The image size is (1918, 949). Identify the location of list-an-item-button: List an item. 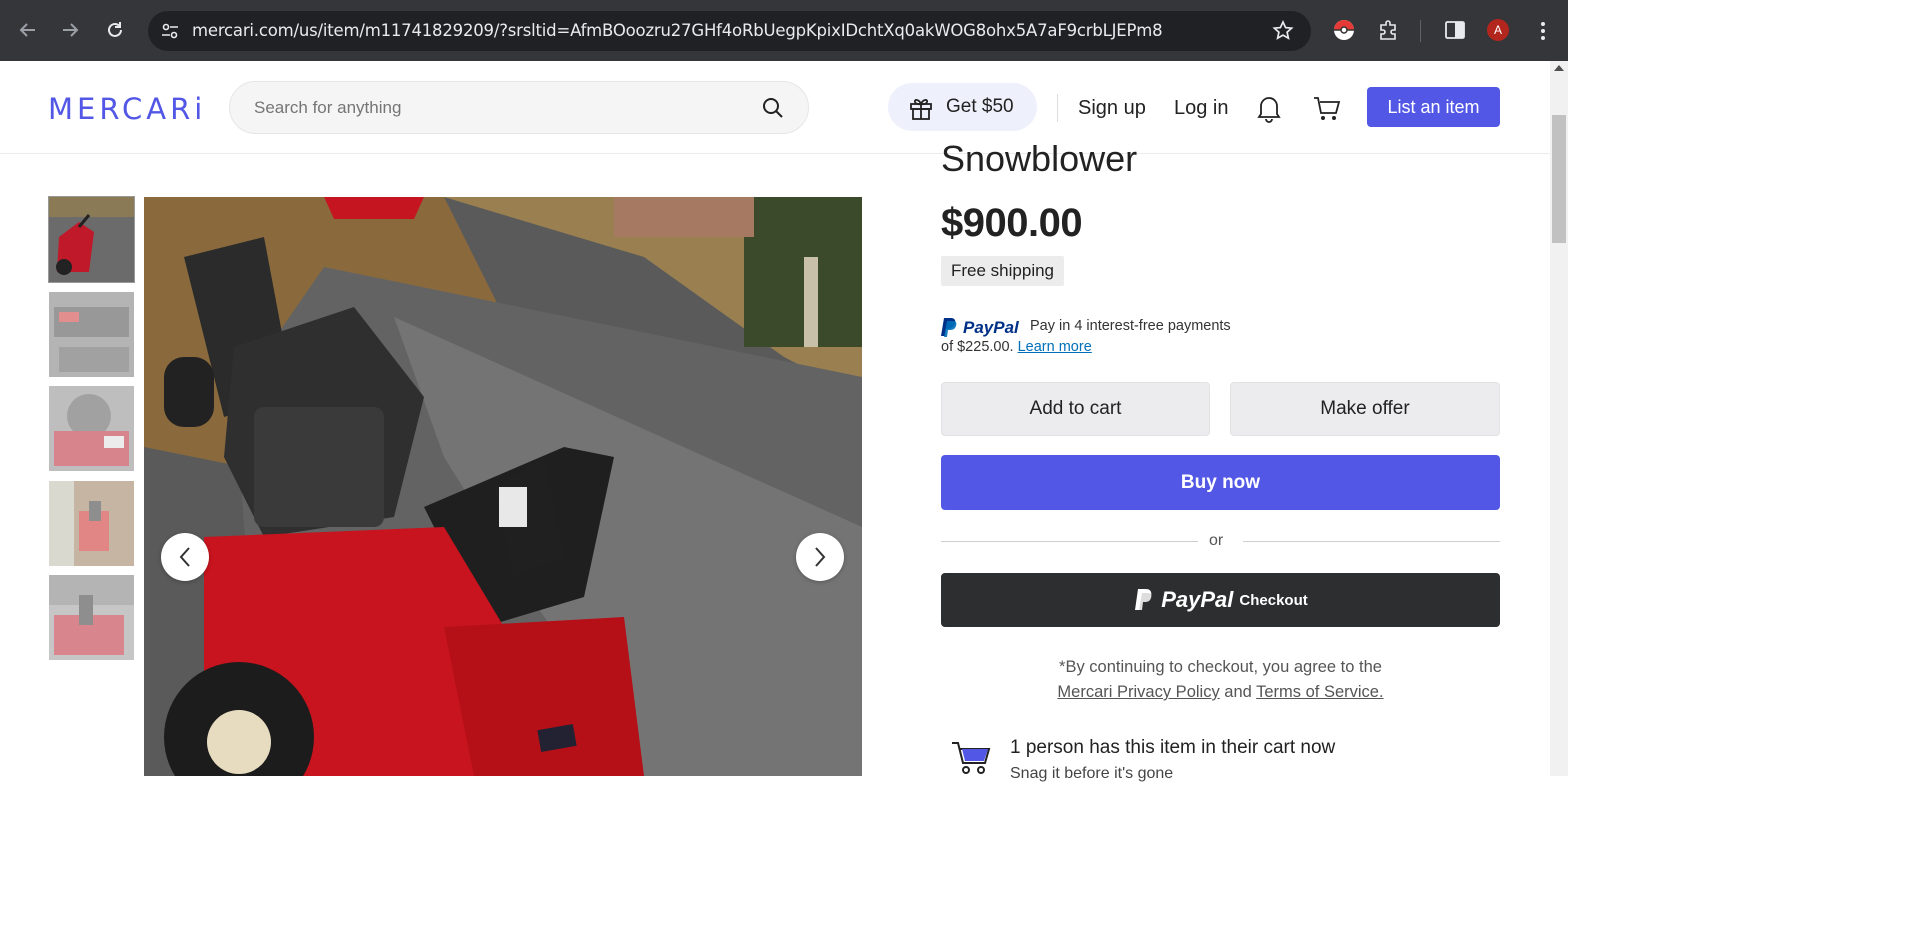
(1433, 107).